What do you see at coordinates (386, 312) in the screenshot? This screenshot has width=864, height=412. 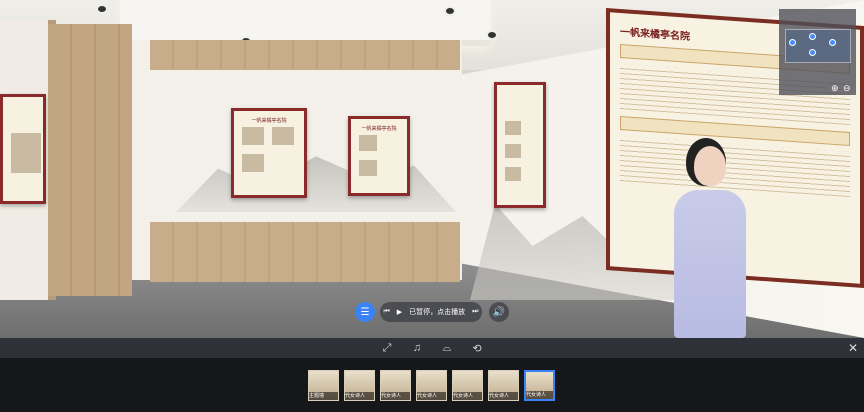 I see `prev-track-icon: ⏮` at bounding box center [386, 312].